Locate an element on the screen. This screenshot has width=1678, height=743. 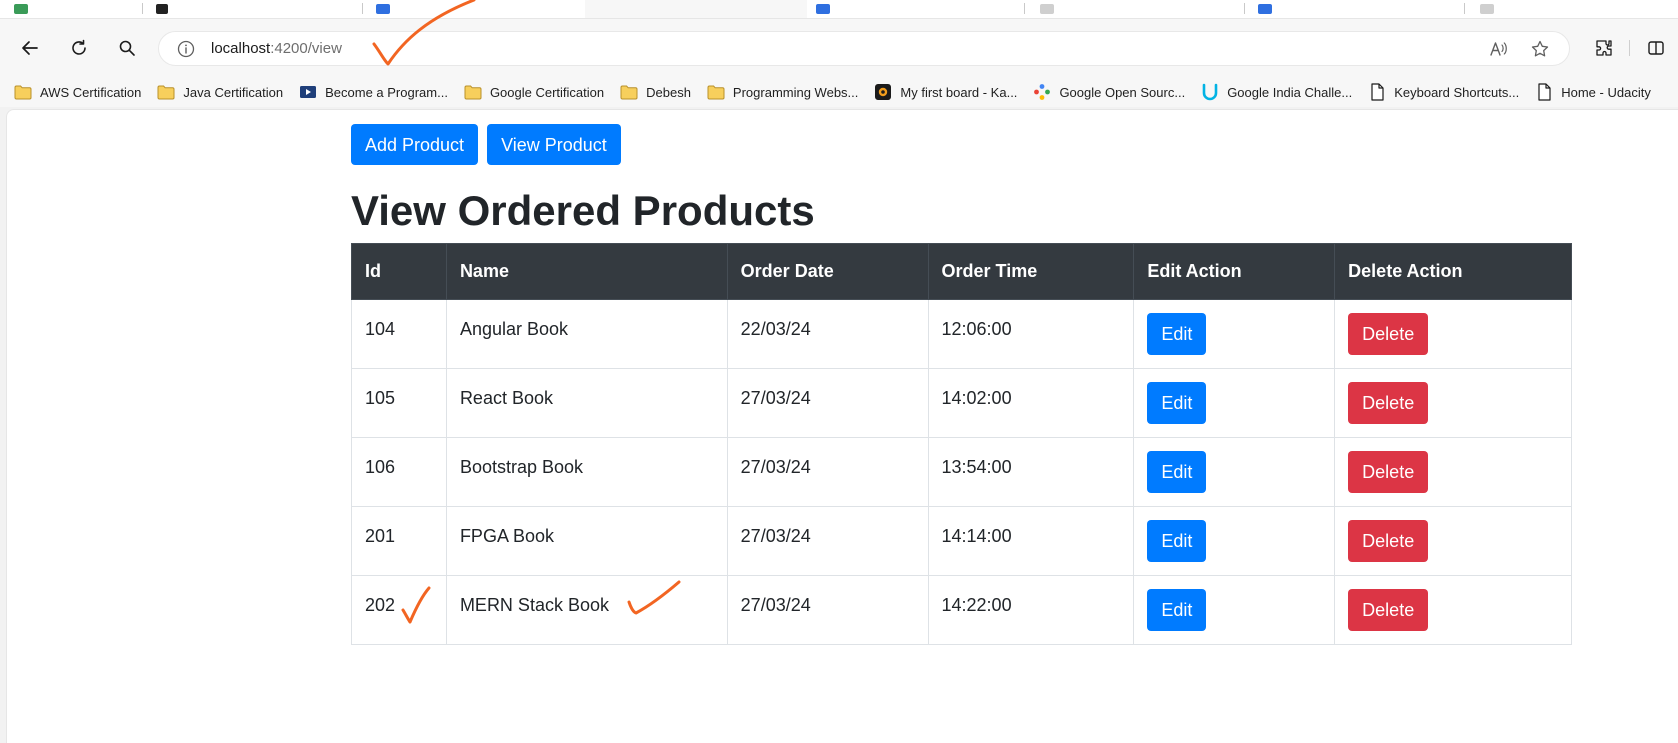
column-header-edit-action: Edit Action is located at coordinates (1234, 271).